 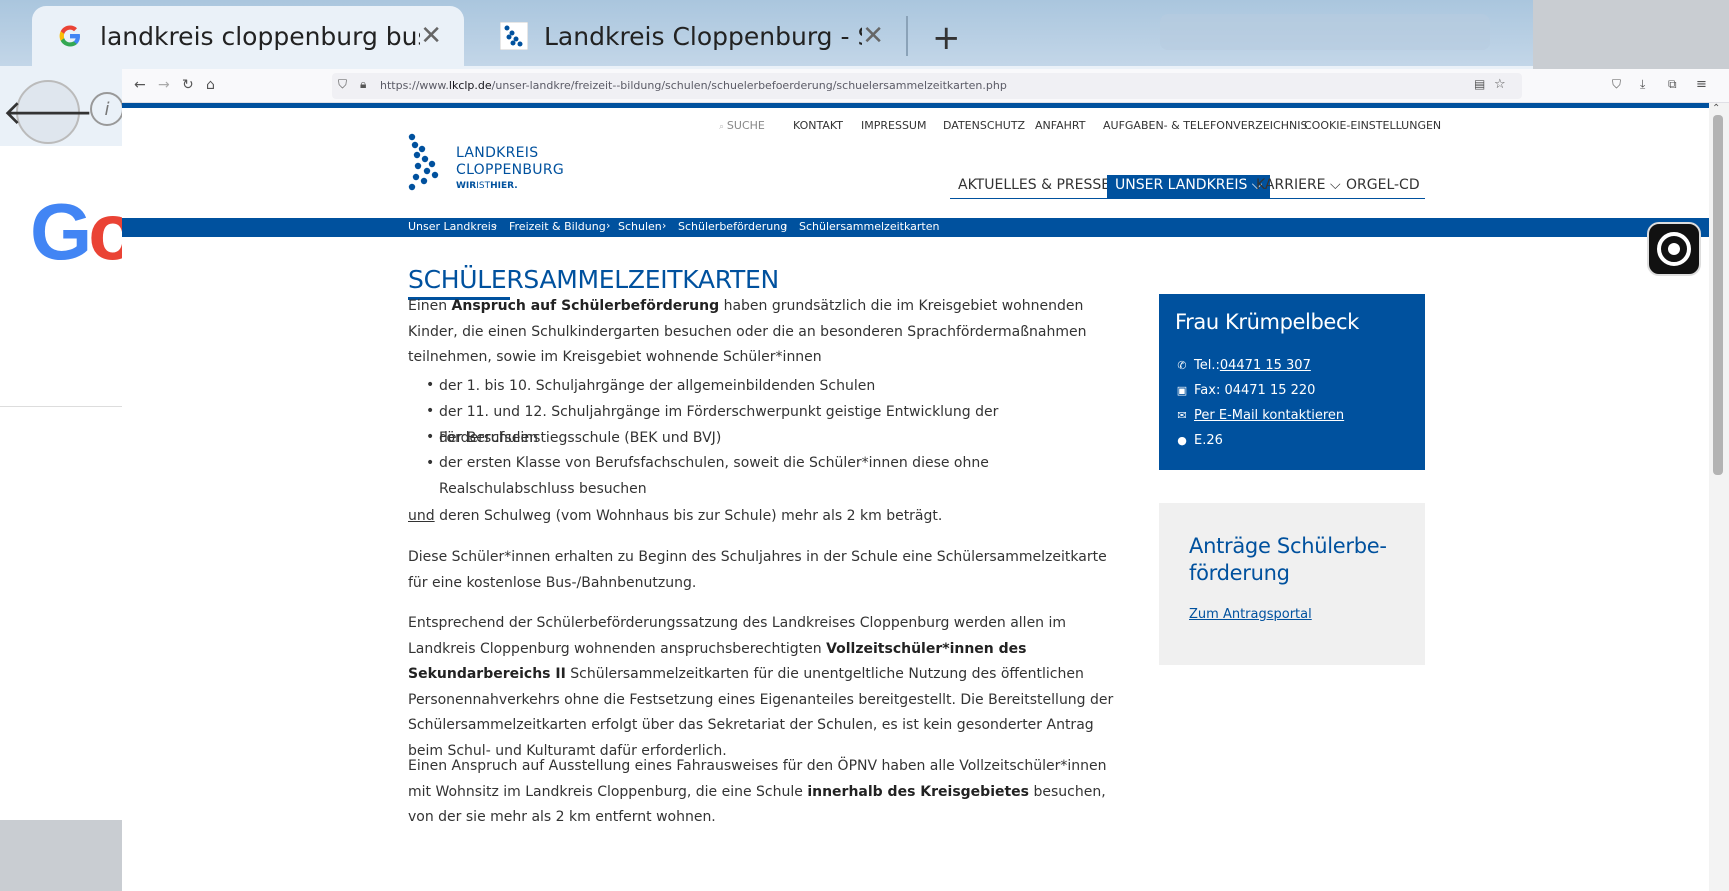 I want to click on phone-label: Tel.:, so click(x=1207, y=365).